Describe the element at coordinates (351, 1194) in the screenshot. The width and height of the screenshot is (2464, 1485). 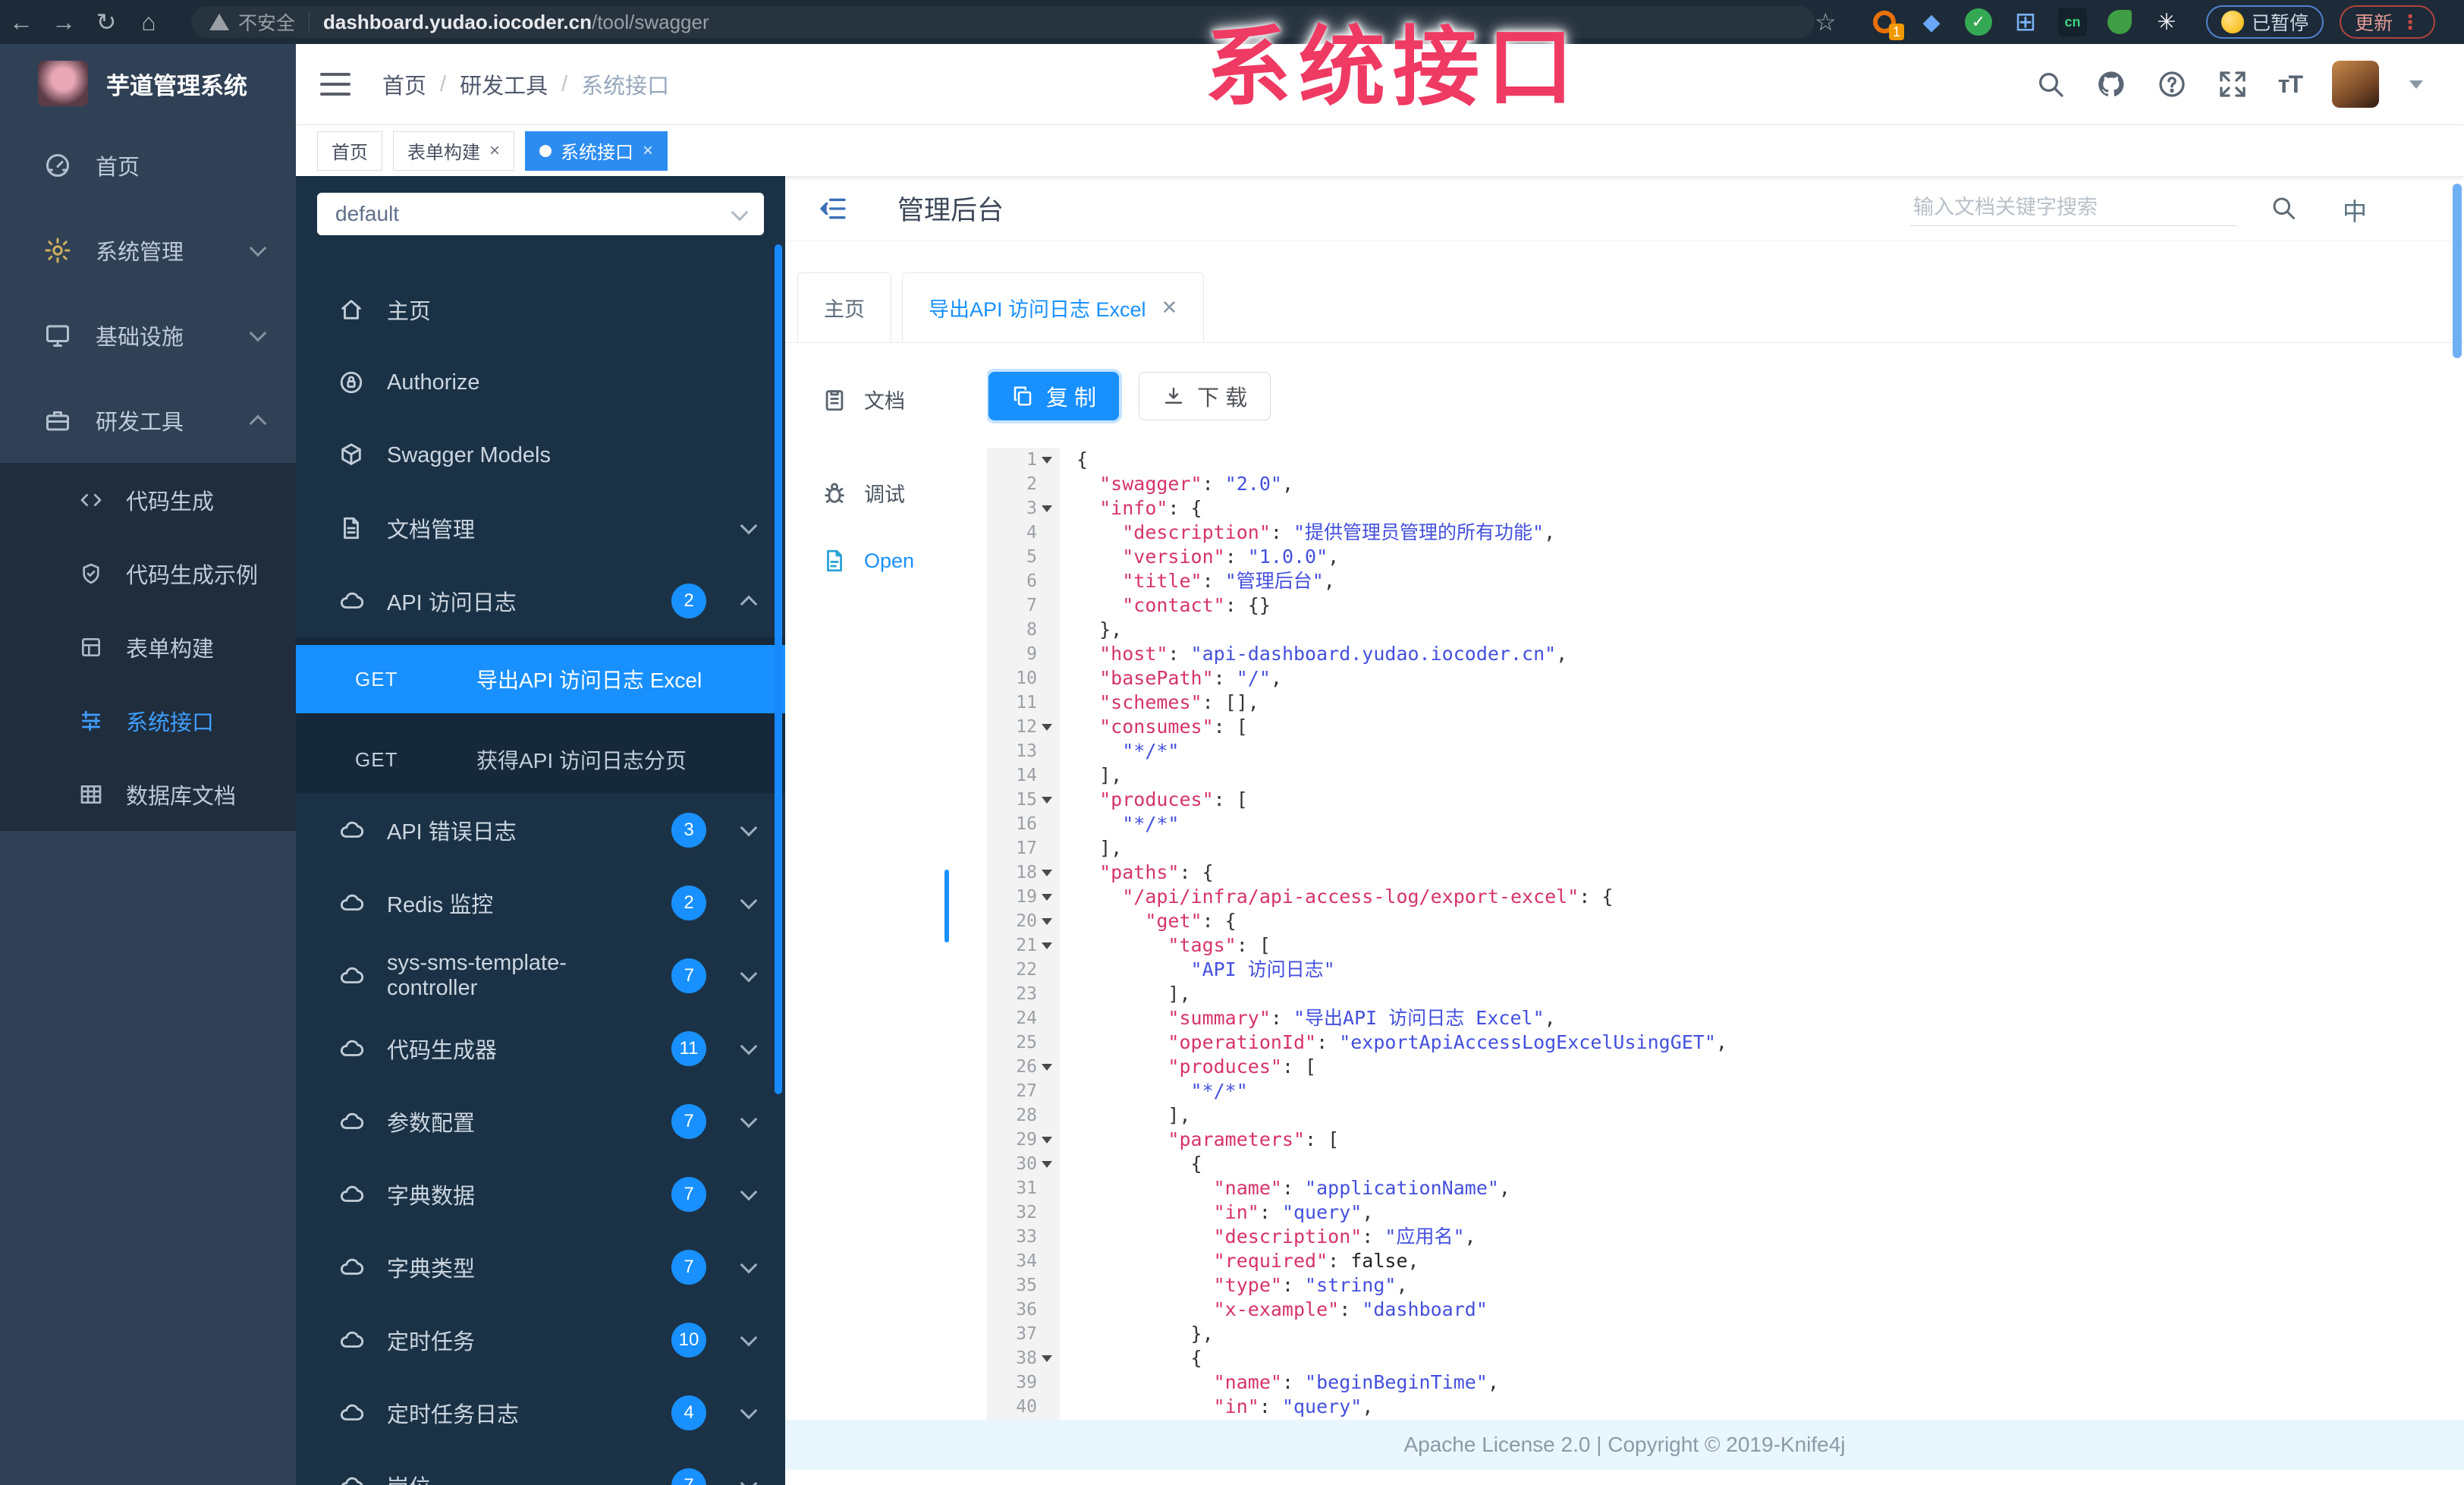
I see `cloud-icon` at that location.